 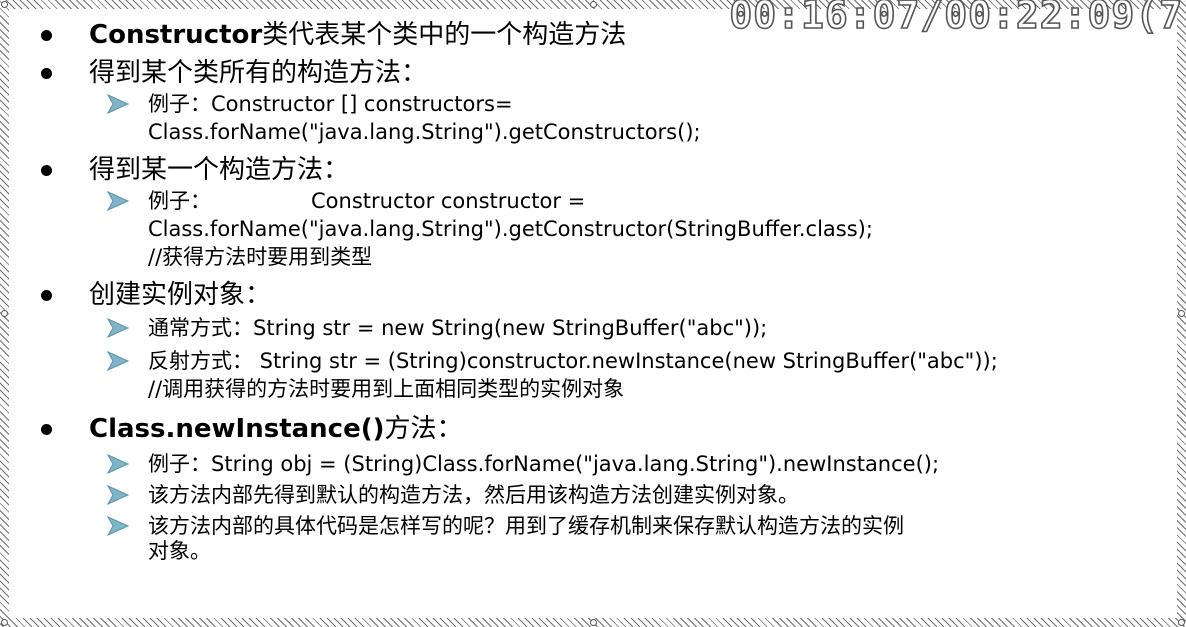 I want to click on sub-bullet-text: 该方法内部的具体代码是怎样写的呢？用到了缓存机制来保存默认构造方法的实例, so click(x=526, y=526).